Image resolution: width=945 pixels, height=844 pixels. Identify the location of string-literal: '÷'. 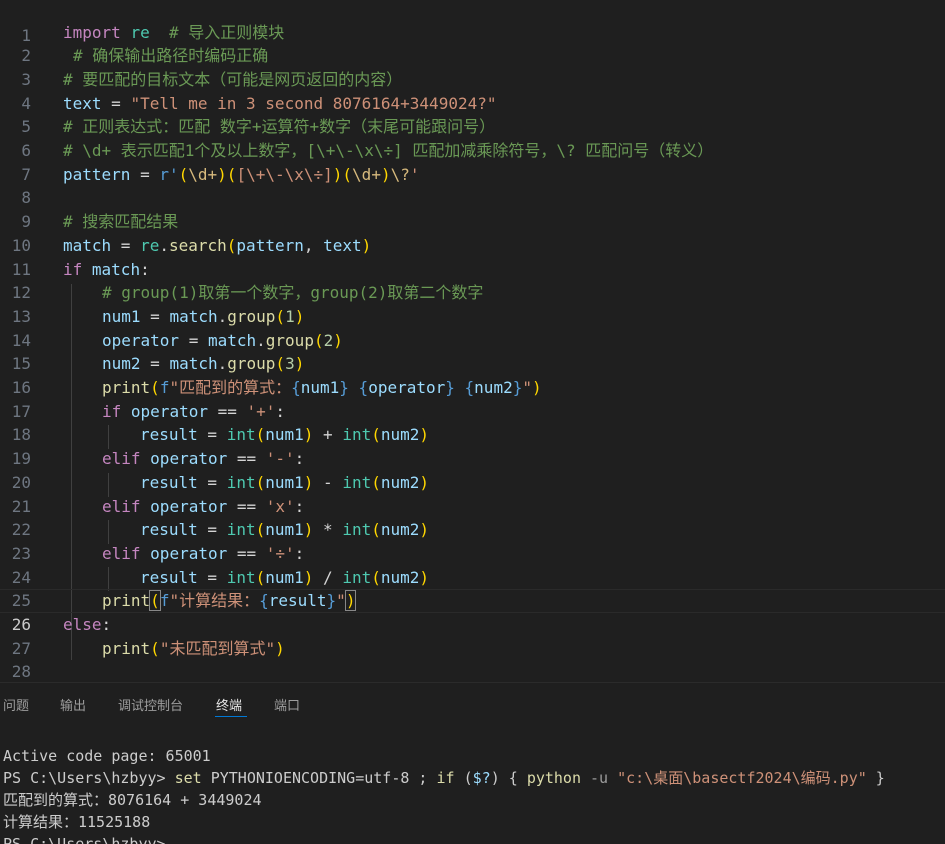
(280, 553).